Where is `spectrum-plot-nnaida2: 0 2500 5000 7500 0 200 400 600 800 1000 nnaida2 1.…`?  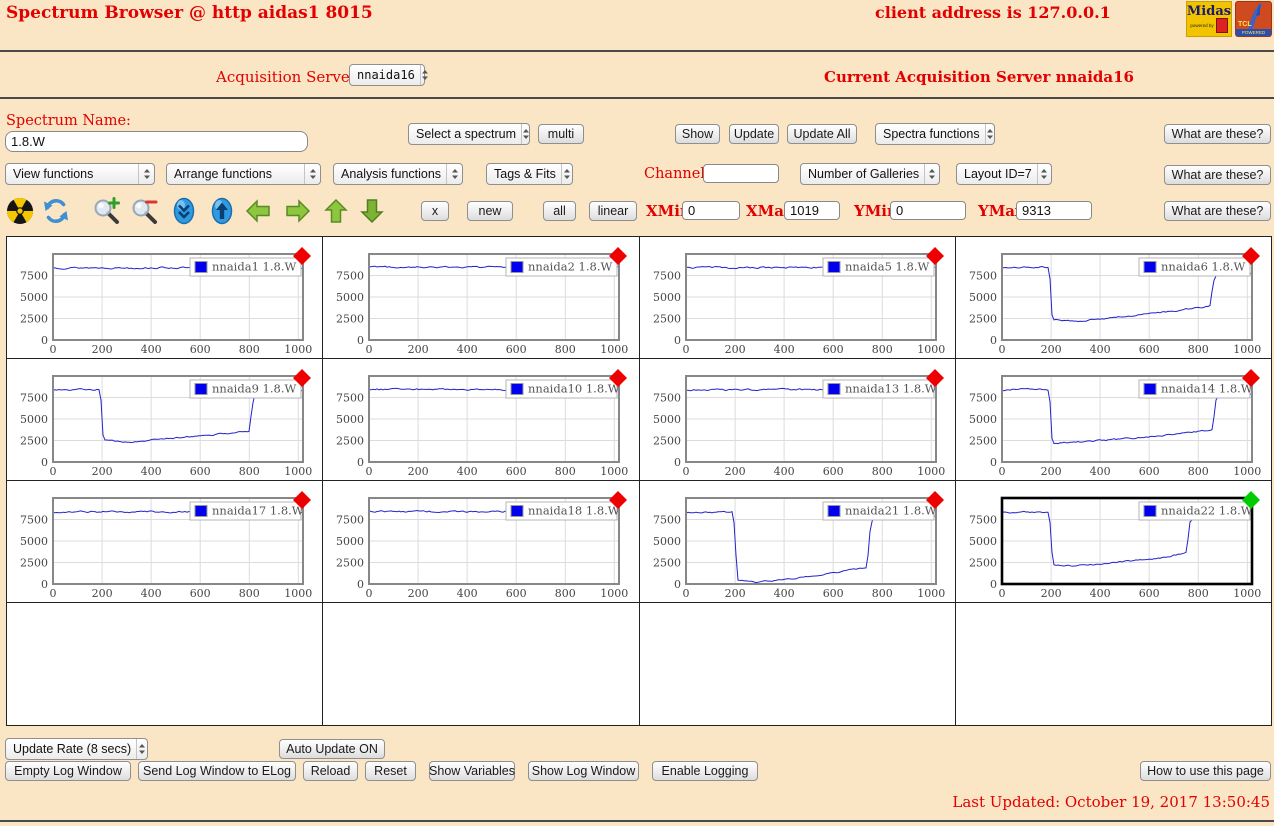
spectrum-plot-nnaida2: 0 2500 5000 7500 0 200 400 600 800 1000 nnaida2 1.… is located at coordinates (481, 298).